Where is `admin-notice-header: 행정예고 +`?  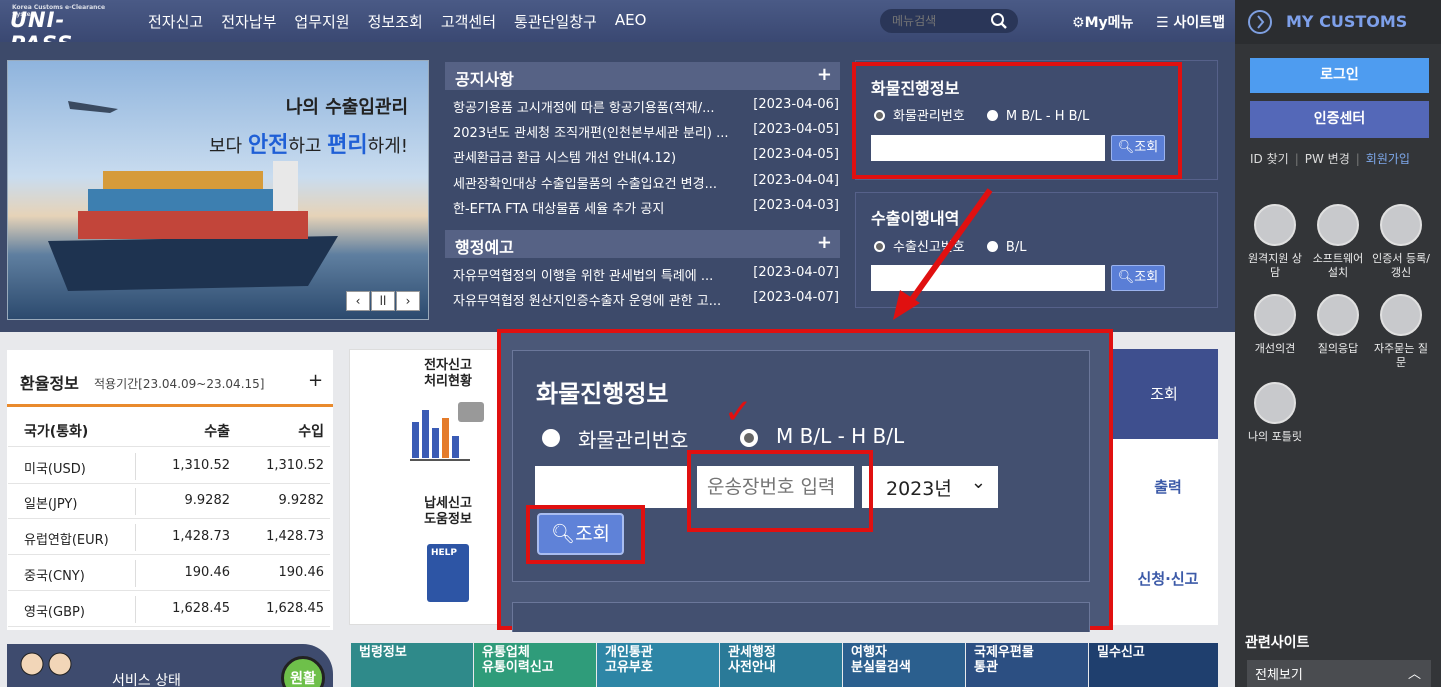
admin-notice-header: 행정예고 + is located at coordinates (642, 244).